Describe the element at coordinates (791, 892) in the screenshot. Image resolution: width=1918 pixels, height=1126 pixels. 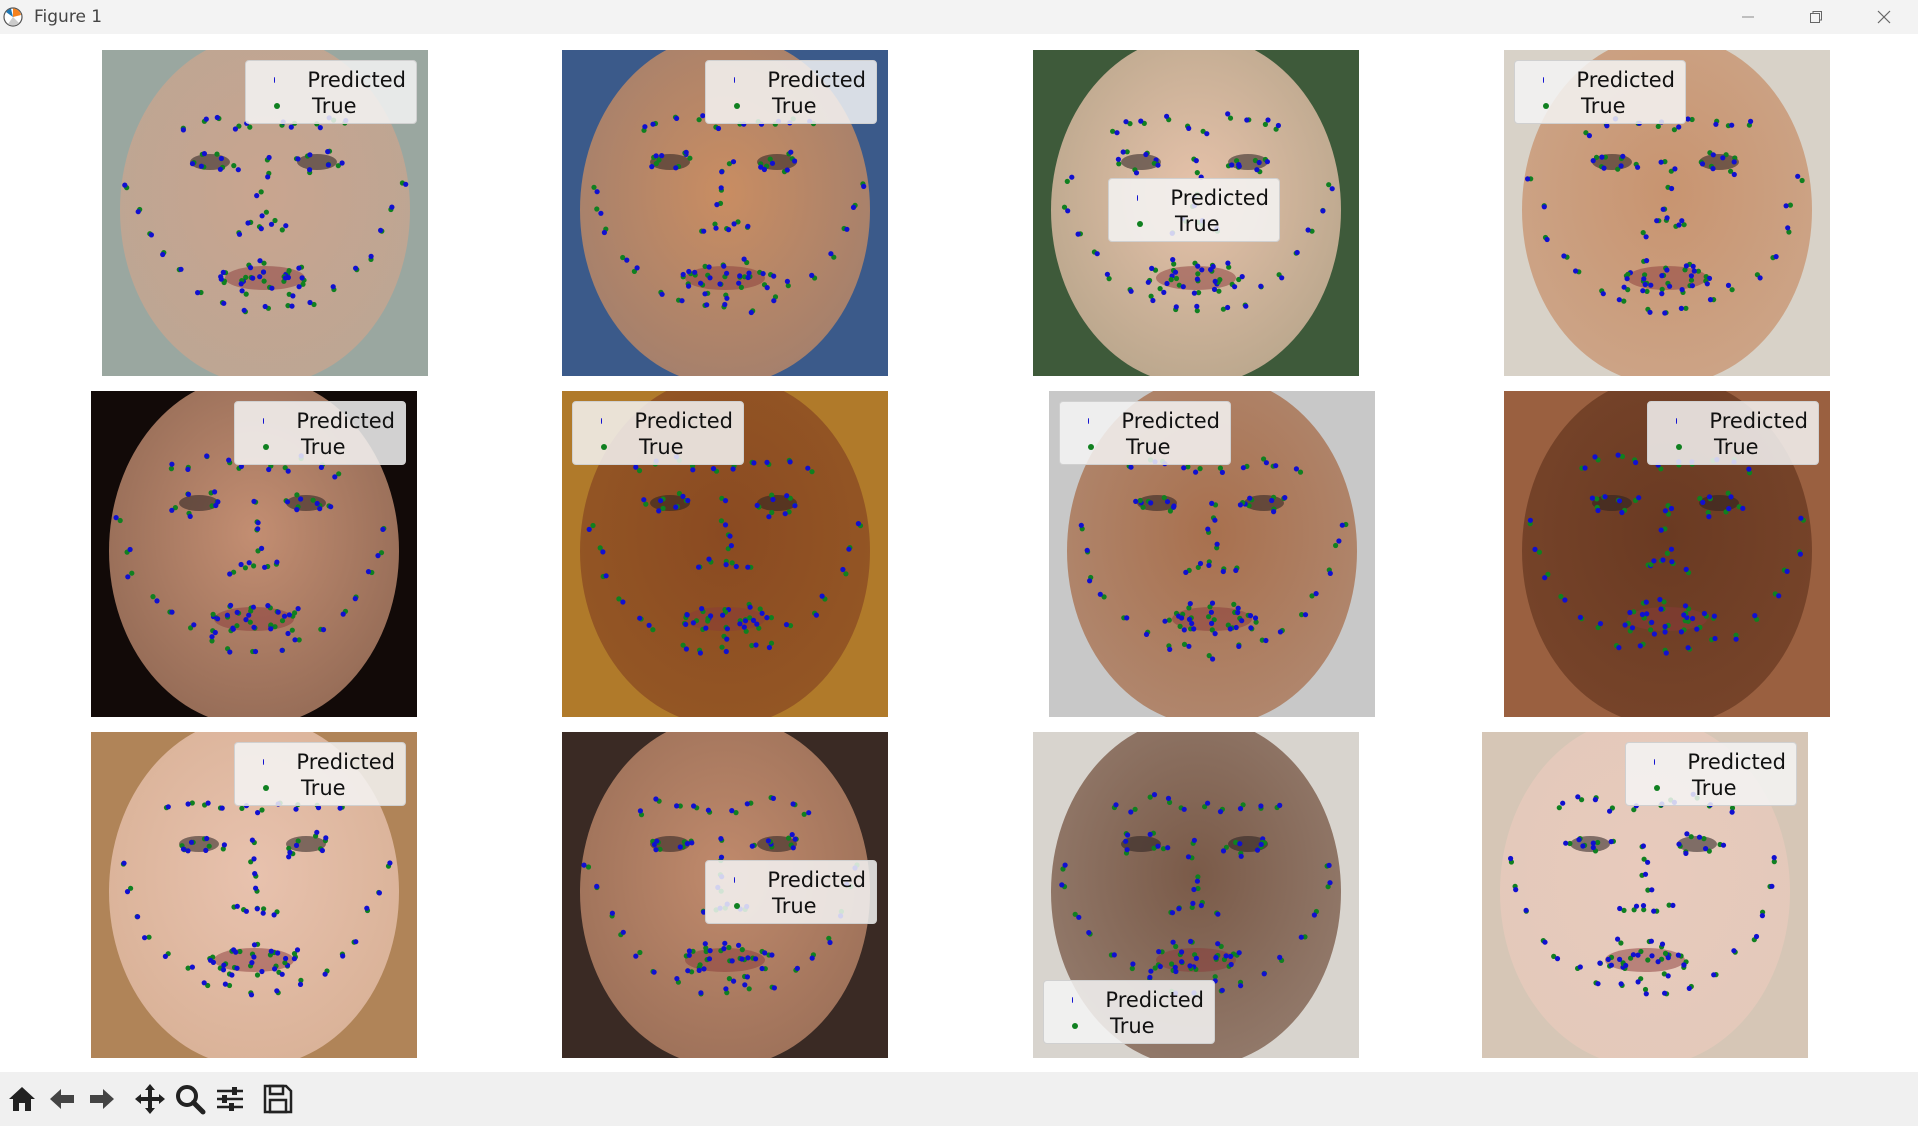
I see `legend-10: Predicted True` at that location.